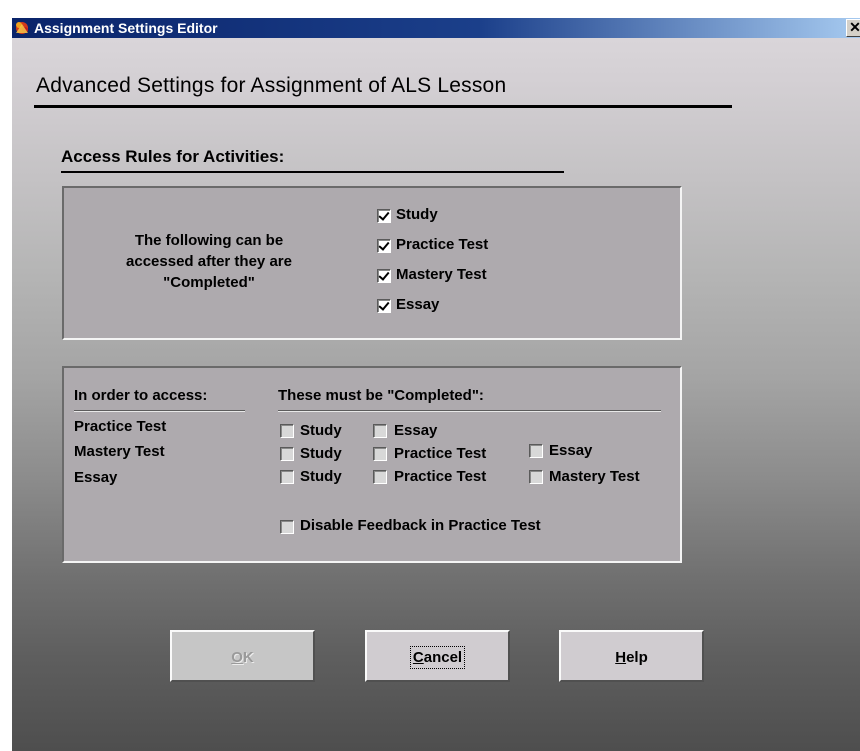 The height and width of the screenshot is (751, 860). Describe the element at coordinates (287, 527) in the screenshot. I see `disable-feedback-checkbox` at that location.